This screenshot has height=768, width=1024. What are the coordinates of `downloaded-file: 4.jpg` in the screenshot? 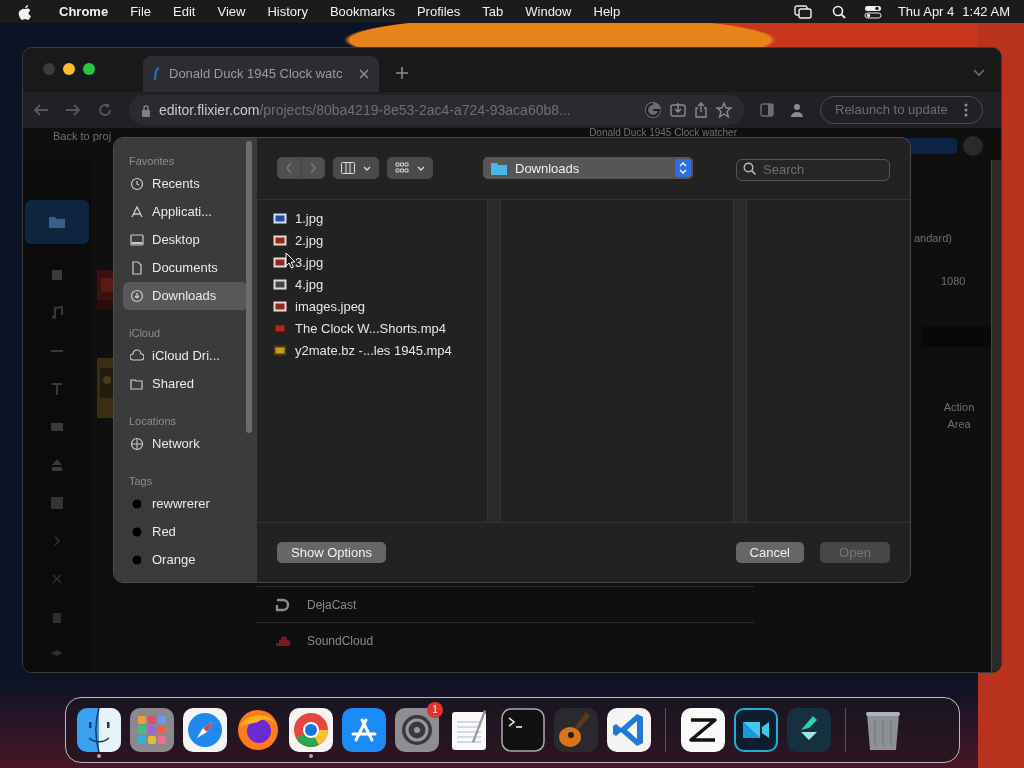 It's located at (380, 284).